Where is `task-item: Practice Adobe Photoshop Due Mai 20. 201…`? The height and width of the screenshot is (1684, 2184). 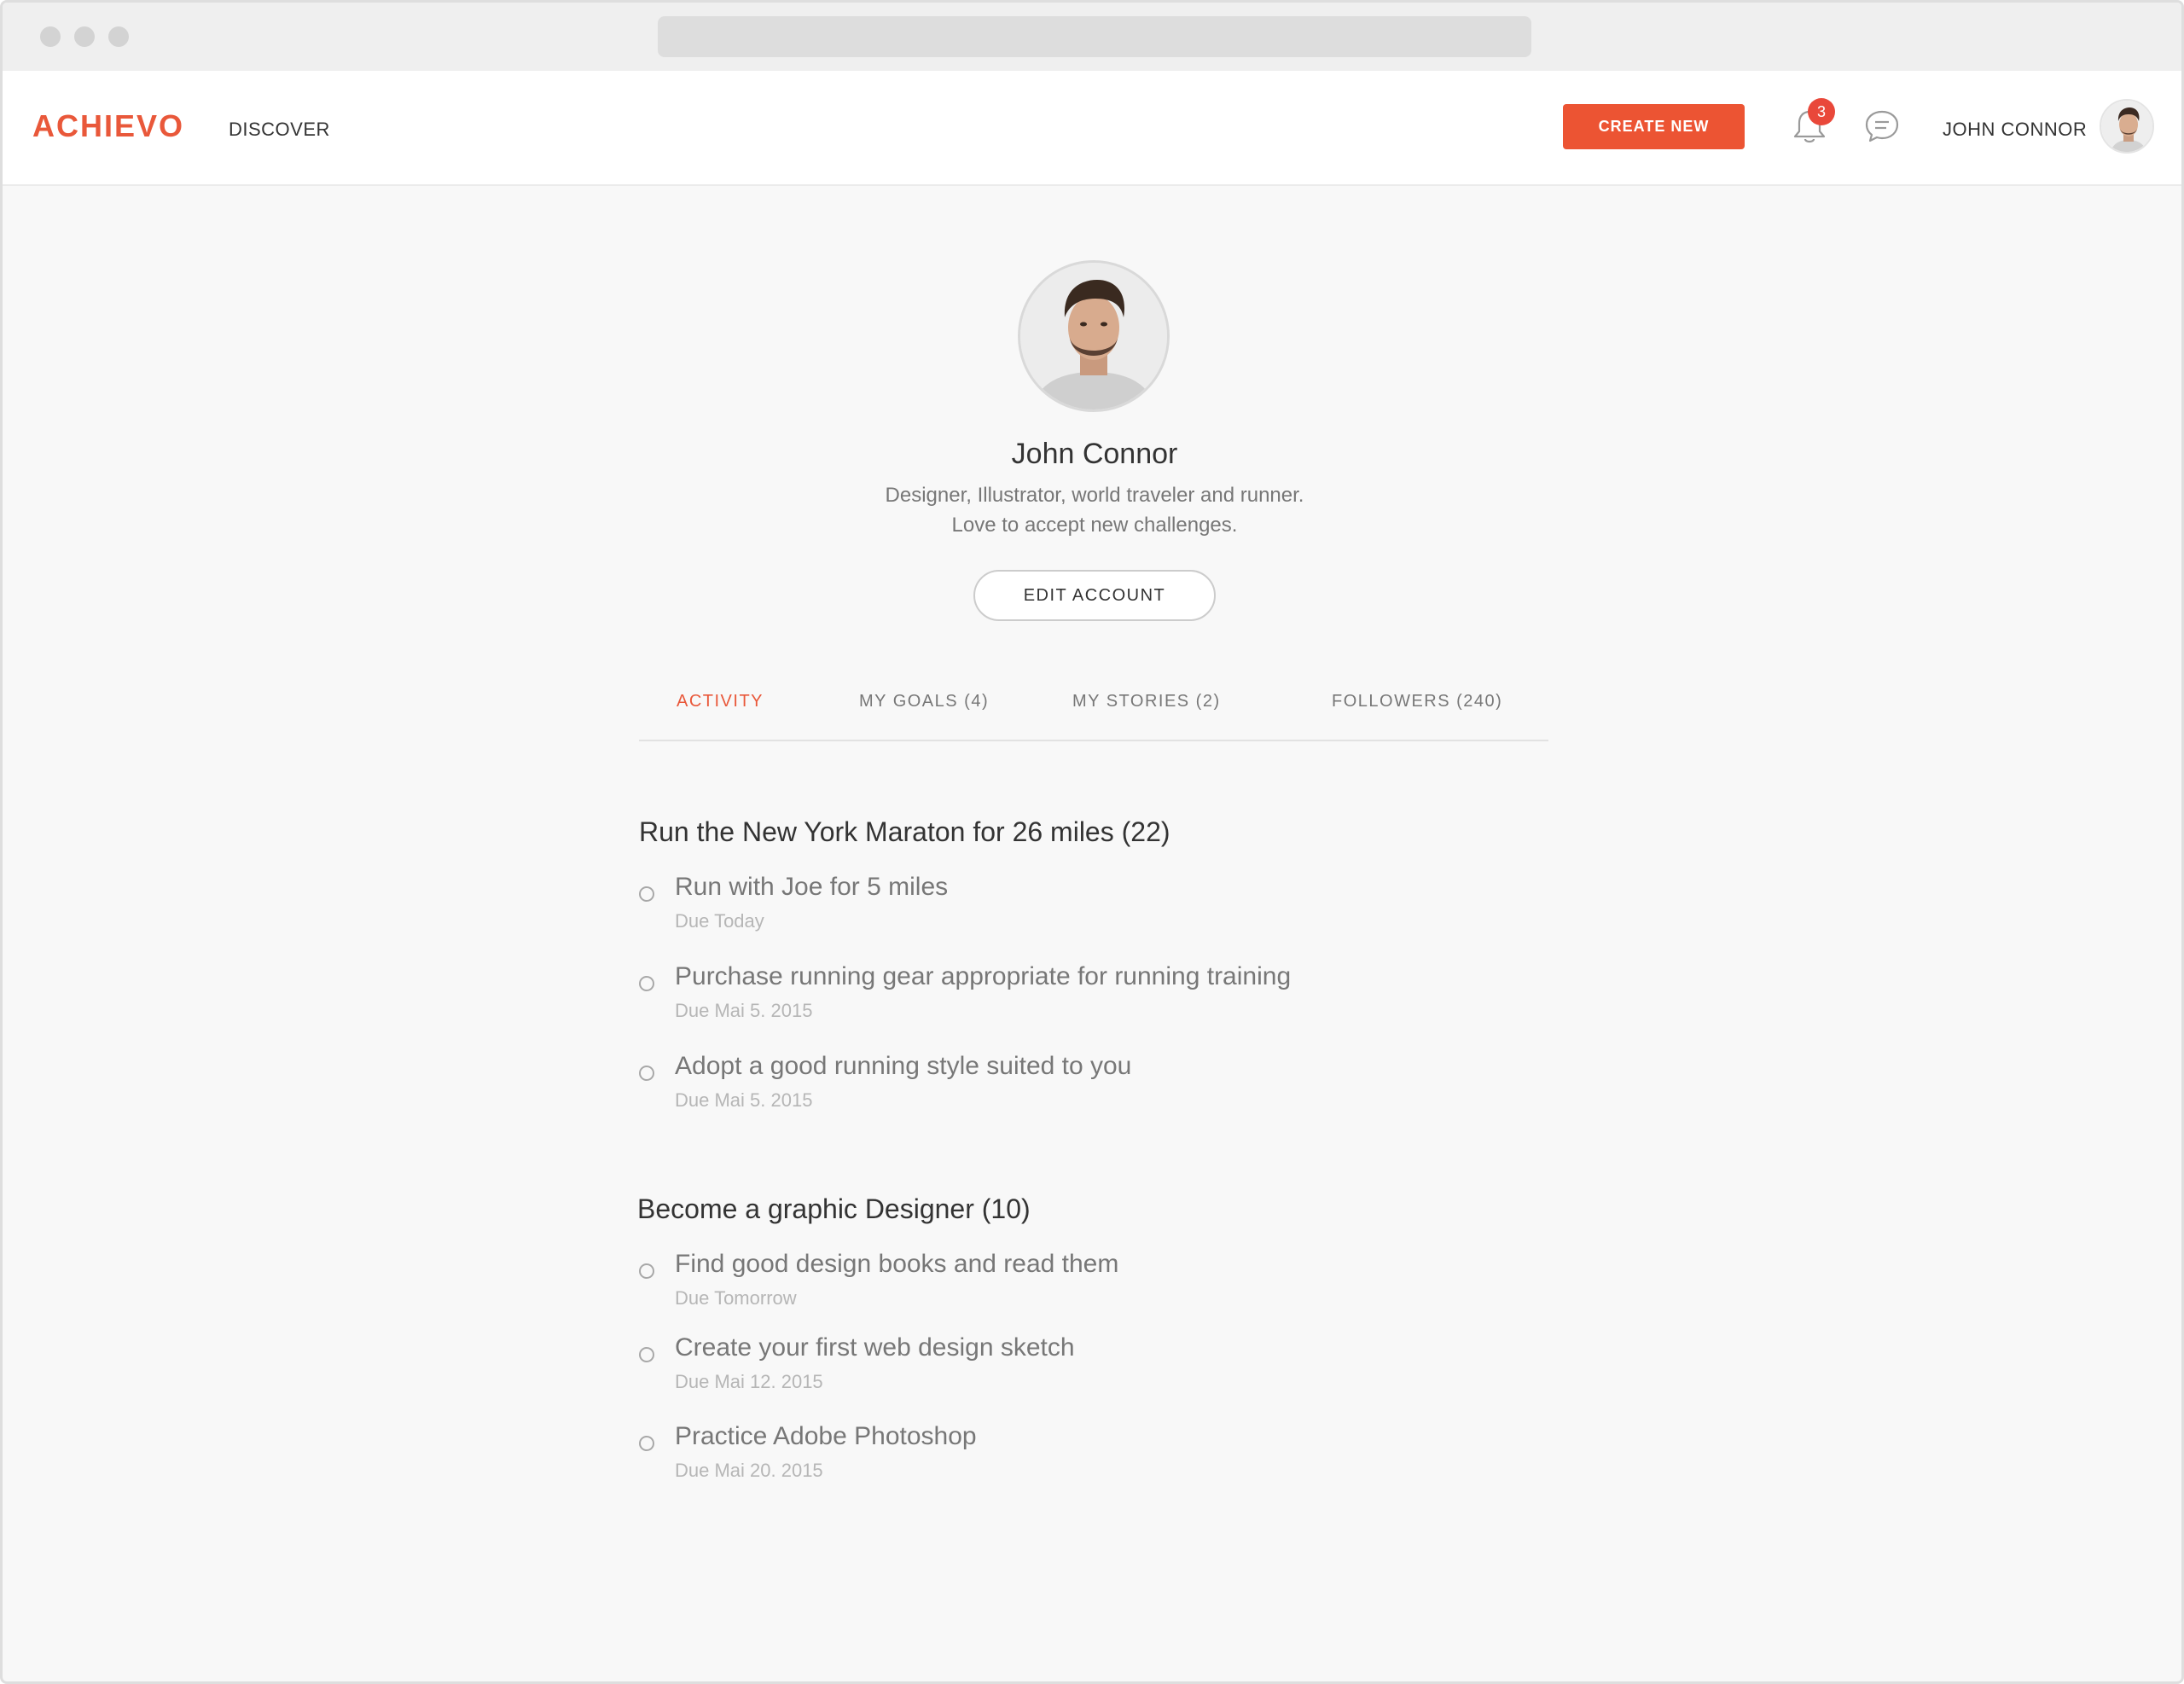
task-item: Practice Adobe Photoshop Due Mai 20. 201… is located at coordinates (1108, 1471).